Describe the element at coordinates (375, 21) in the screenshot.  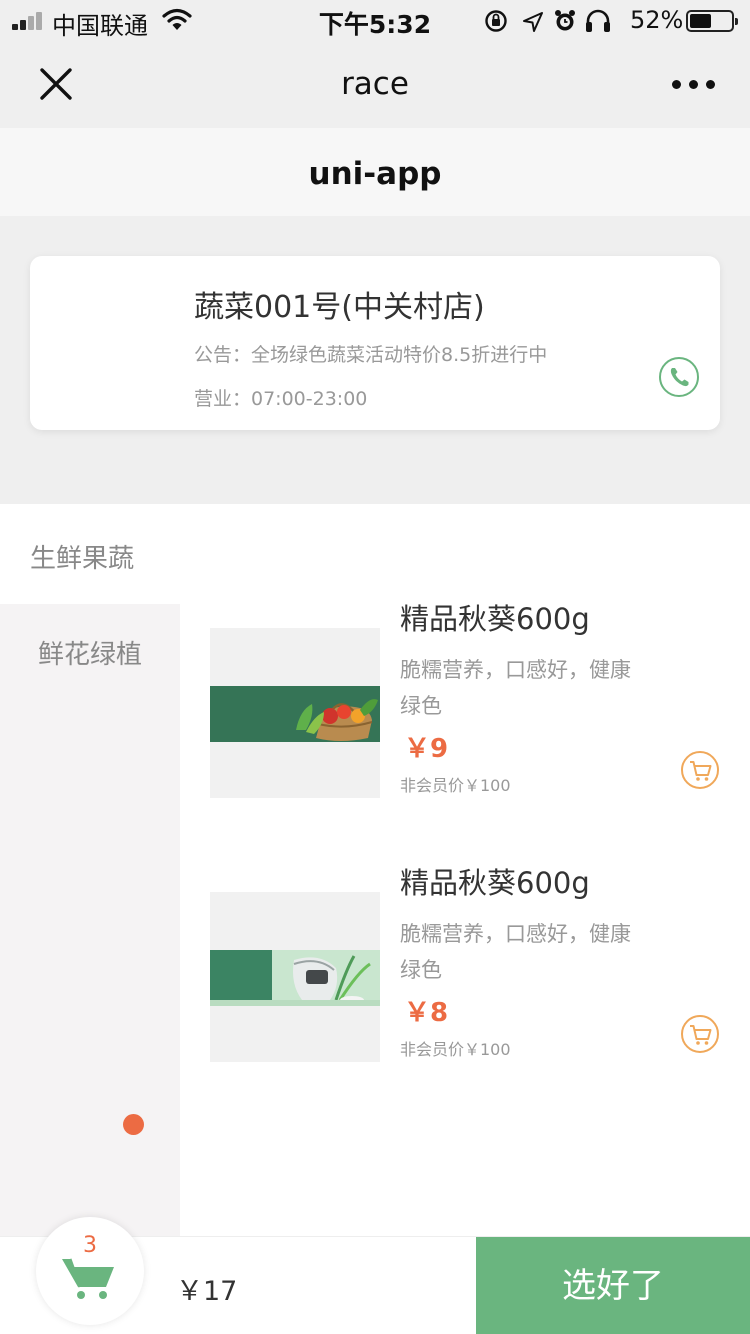
I see `status-bar: 中国联通 下午5:32 52%` at that location.